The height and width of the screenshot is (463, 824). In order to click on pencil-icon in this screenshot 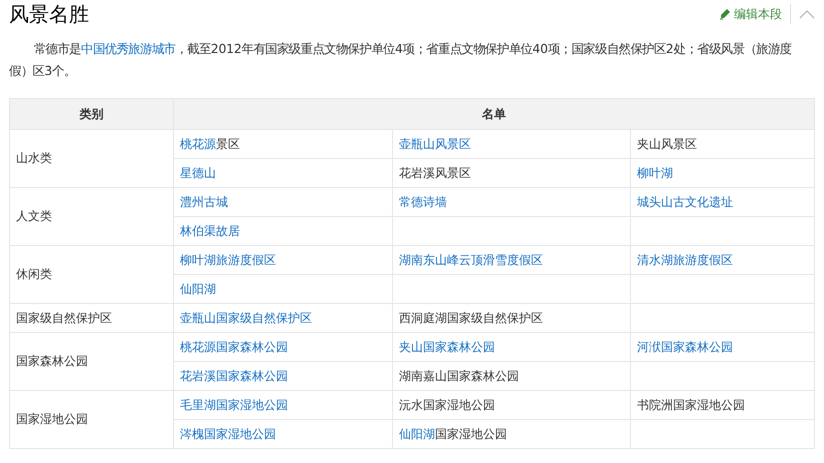, I will do `click(725, 14)`.